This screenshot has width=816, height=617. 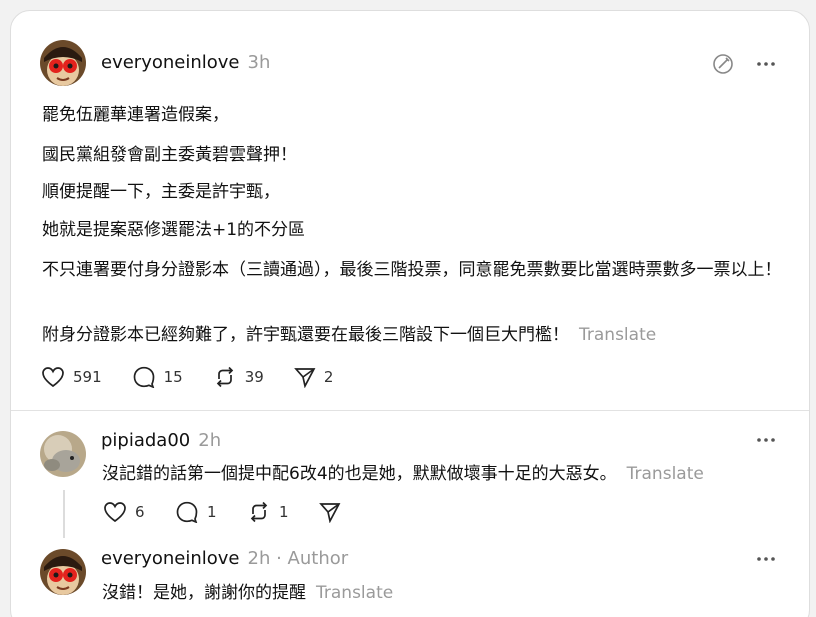 I want to click on like-button: 591, so click(x=71, y=377).